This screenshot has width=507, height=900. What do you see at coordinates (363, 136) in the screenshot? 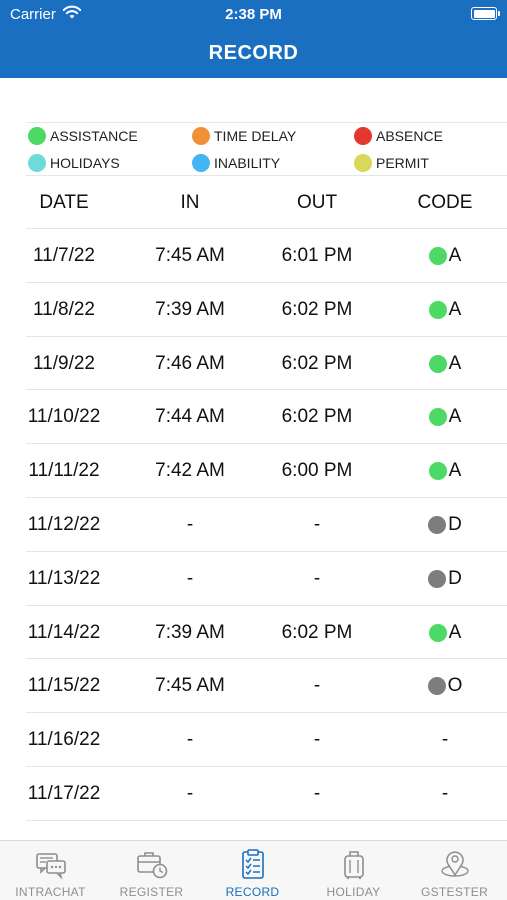
I see `red-dot-icon` at bounding box center [363, 136].